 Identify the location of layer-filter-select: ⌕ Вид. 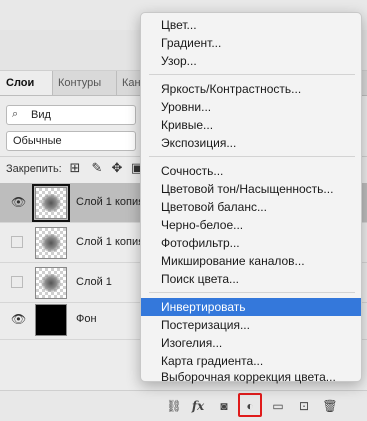
(71, 115).